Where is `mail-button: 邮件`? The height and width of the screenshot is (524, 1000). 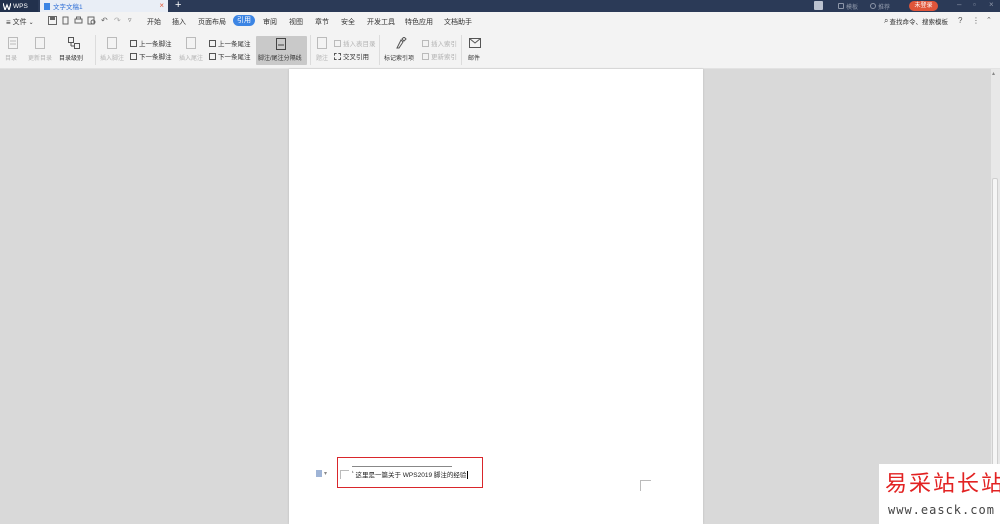
mail-button: 邮件 is located at coordinates (474, 57).